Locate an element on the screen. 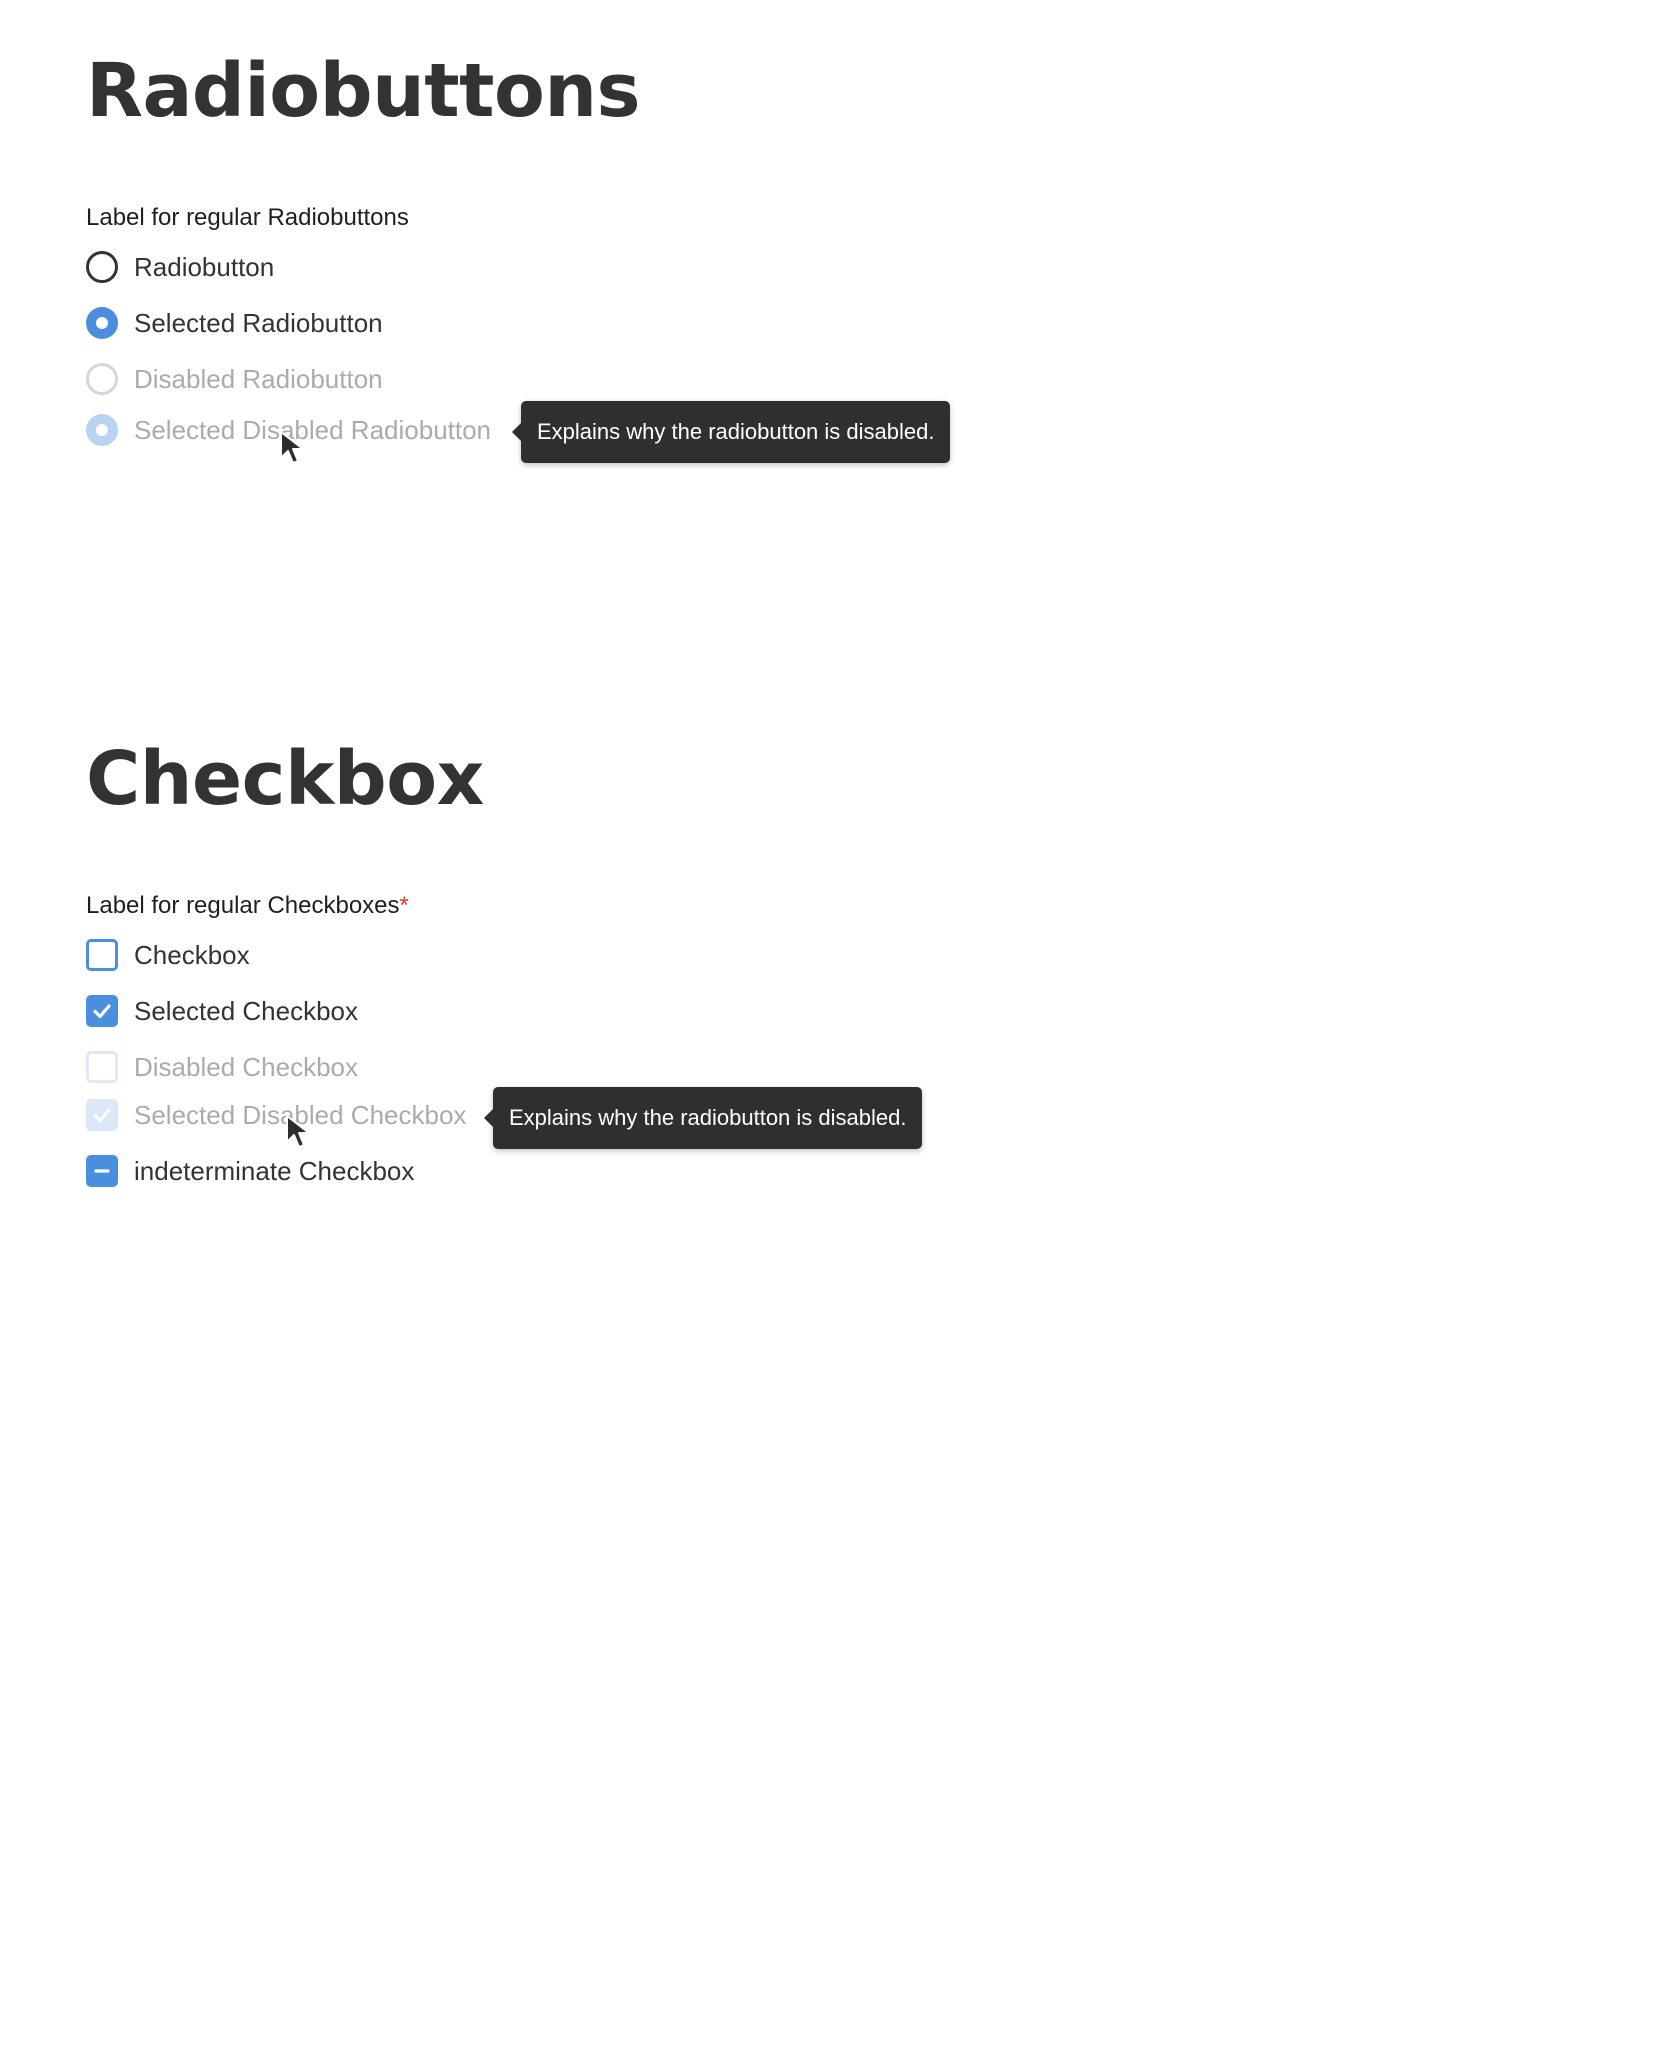 The width and height of the screenshot is (1664, 2052). radio-option-disabled: Disabled Radiobutton is located at coordinates (234, 379).